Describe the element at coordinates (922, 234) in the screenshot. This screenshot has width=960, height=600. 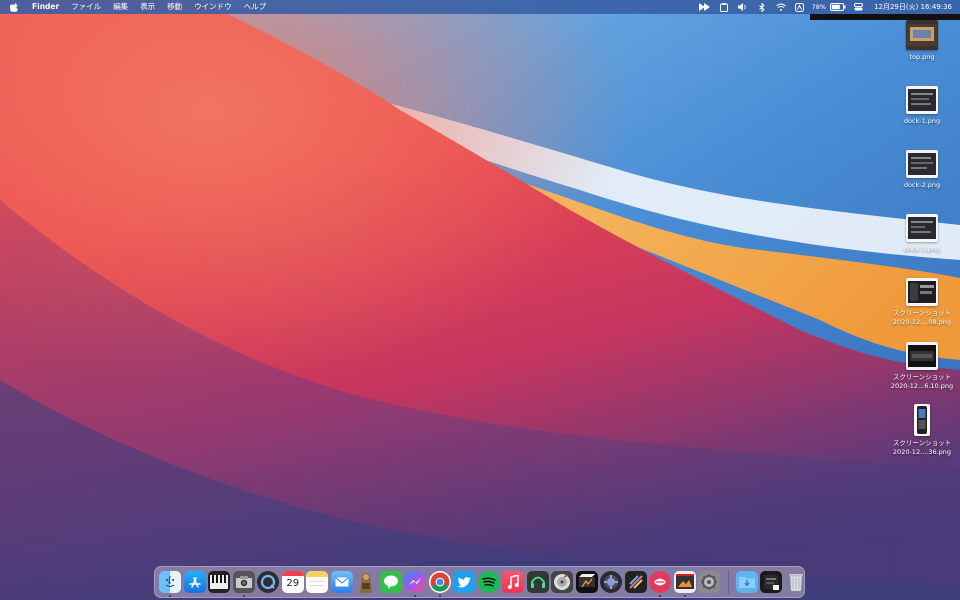
I see `desktop-file-dock-3: dock-3.png` at that location.